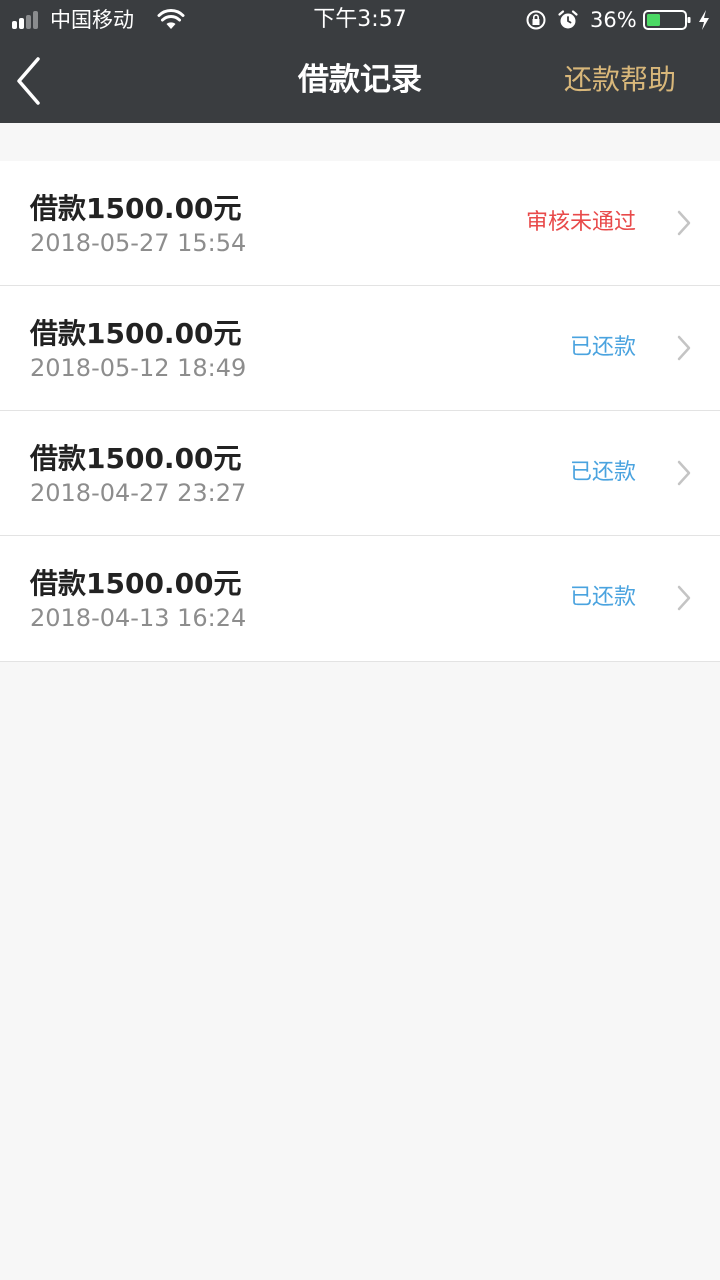 The image size is (720, 1280). Describe the element at coordinates (613, 20) in the screenshot. I see `battery-percent: 36%` at that location.